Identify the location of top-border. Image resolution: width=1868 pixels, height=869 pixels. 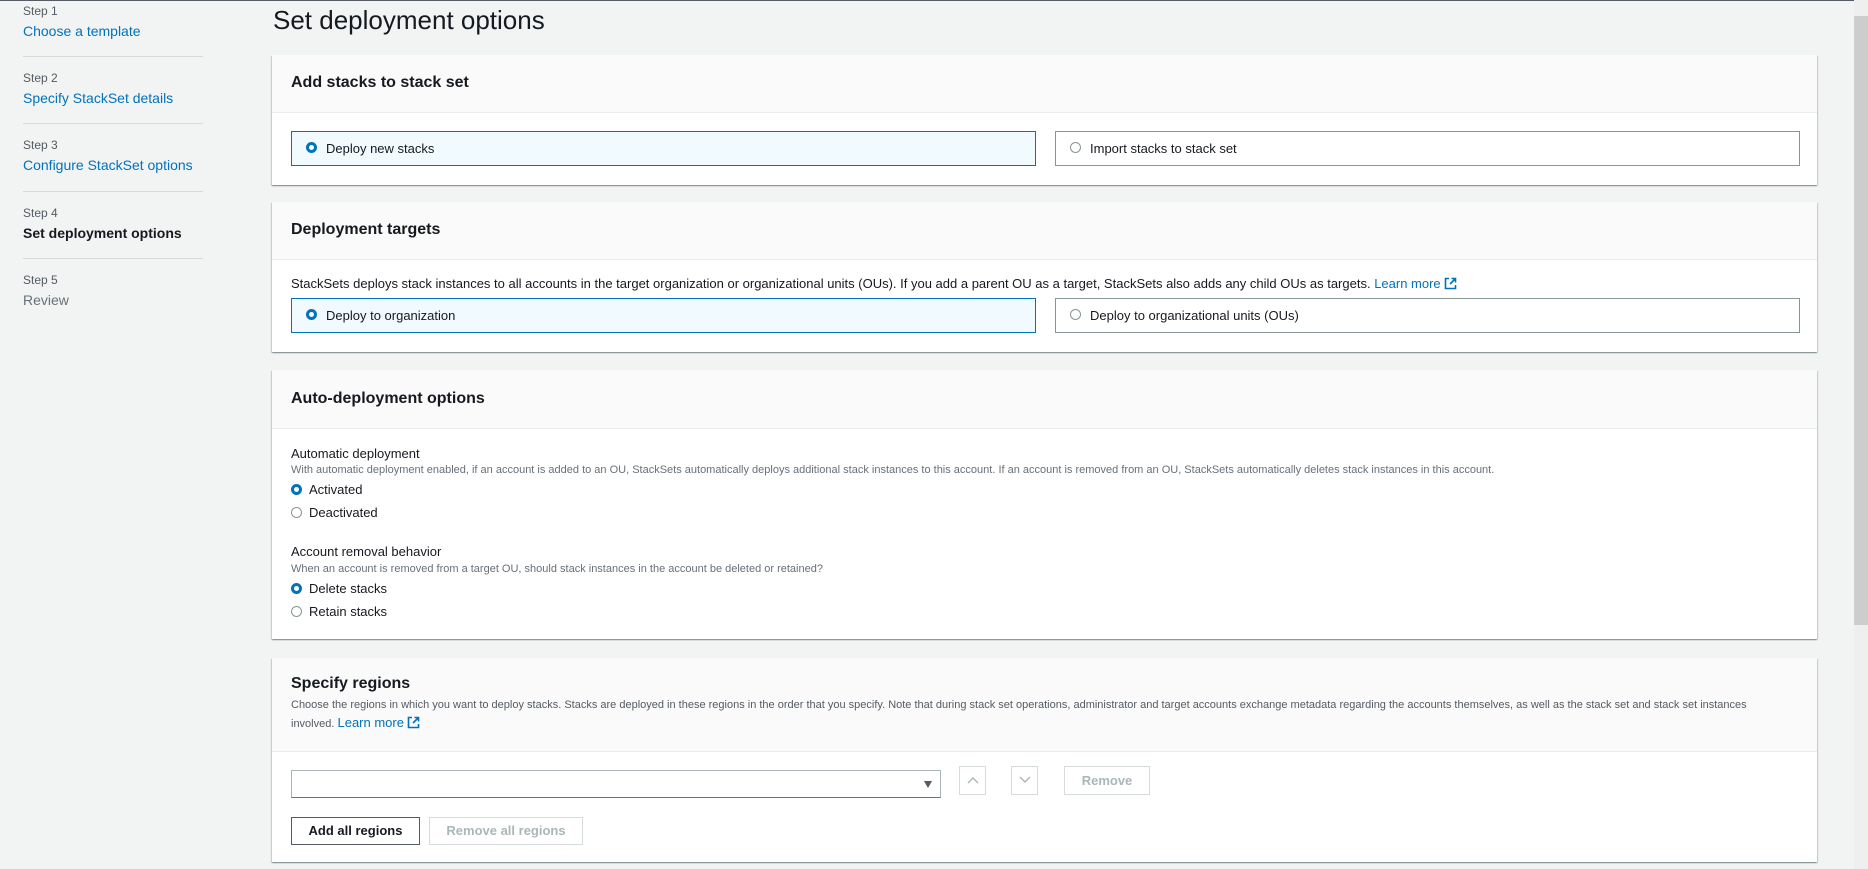
(927, 0).